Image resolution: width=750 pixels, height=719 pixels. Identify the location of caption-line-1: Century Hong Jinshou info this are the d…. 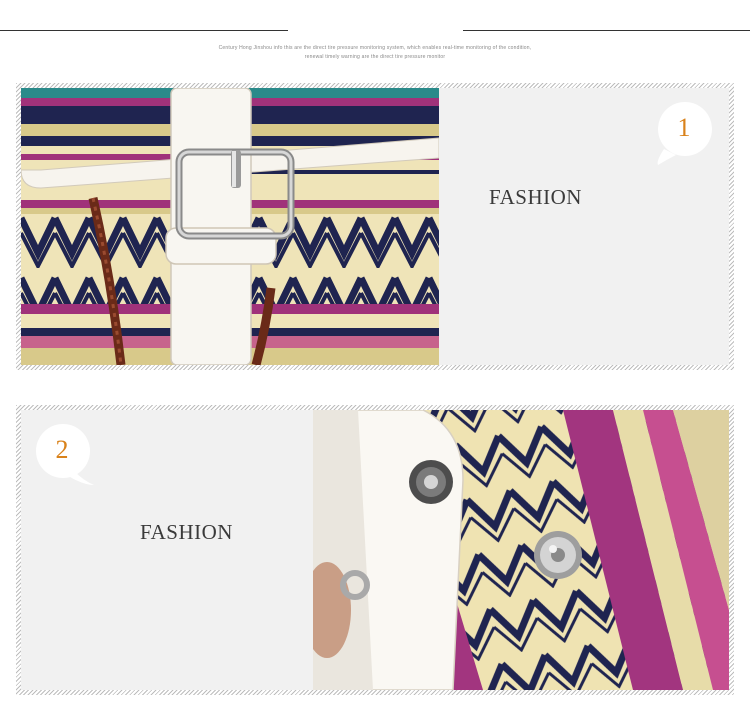
(375, 48).